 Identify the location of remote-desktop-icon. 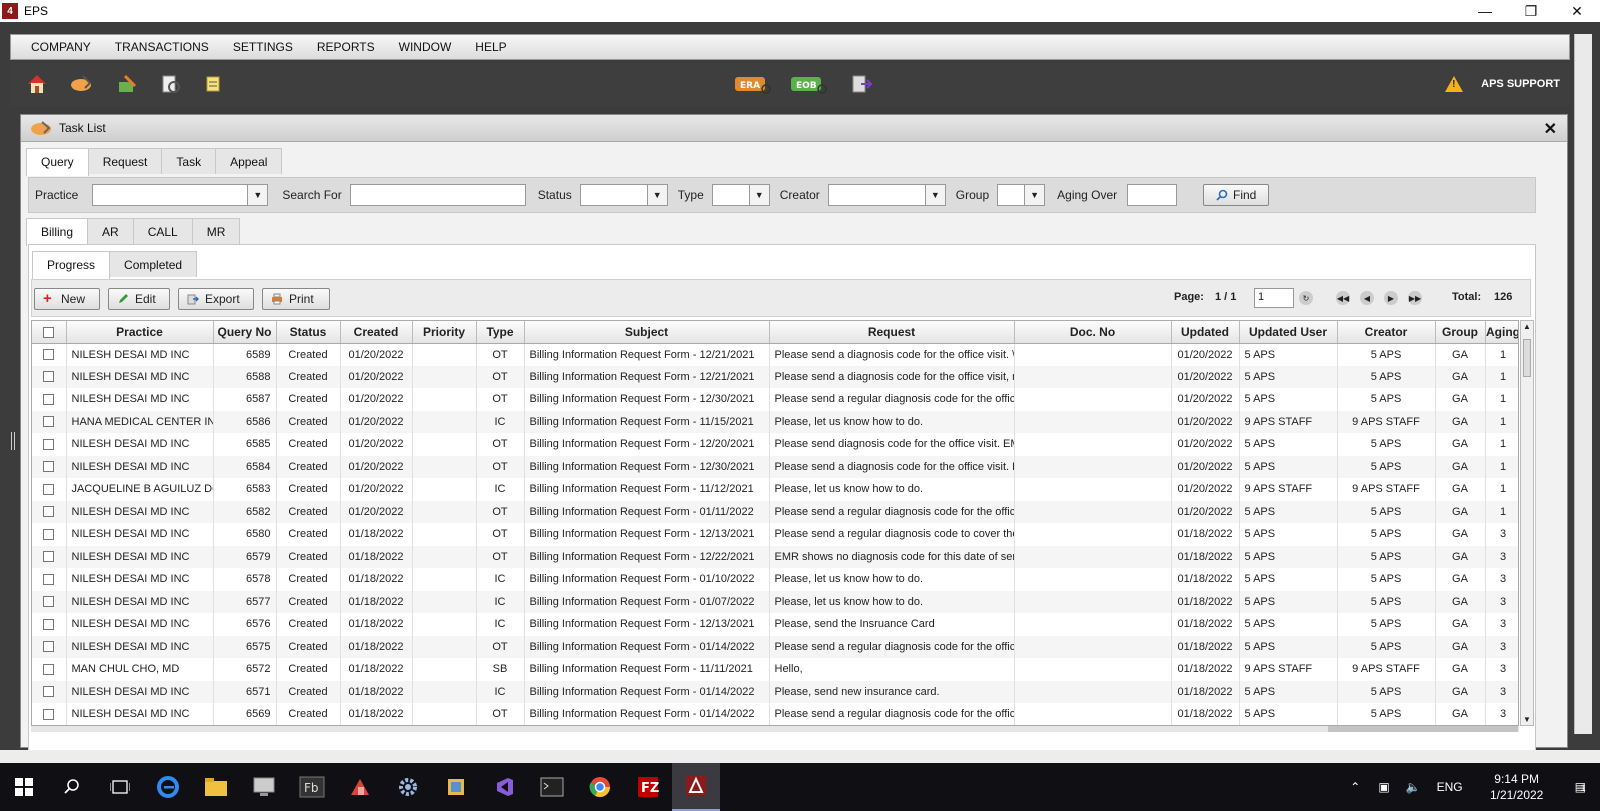
(264, 787).